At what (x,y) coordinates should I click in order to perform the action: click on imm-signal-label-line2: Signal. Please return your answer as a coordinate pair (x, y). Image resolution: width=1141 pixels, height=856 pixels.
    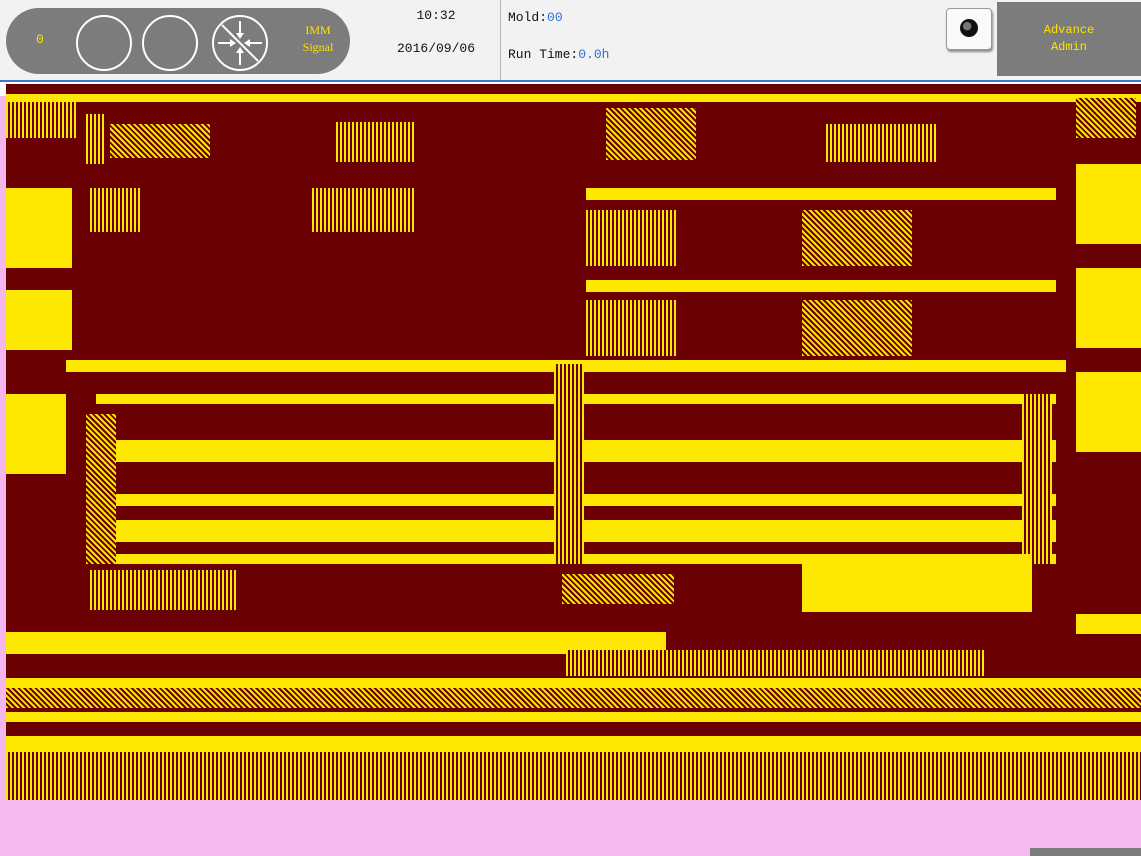
    Looking at the image, I should click on (318, 47).